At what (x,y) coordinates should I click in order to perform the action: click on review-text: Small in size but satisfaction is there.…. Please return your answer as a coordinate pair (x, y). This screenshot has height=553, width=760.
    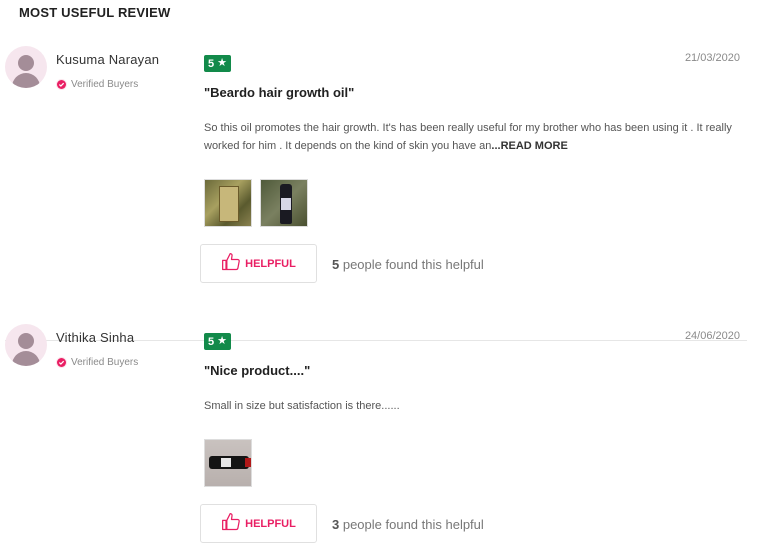
    Looking at the image, I should click on (471, 406).